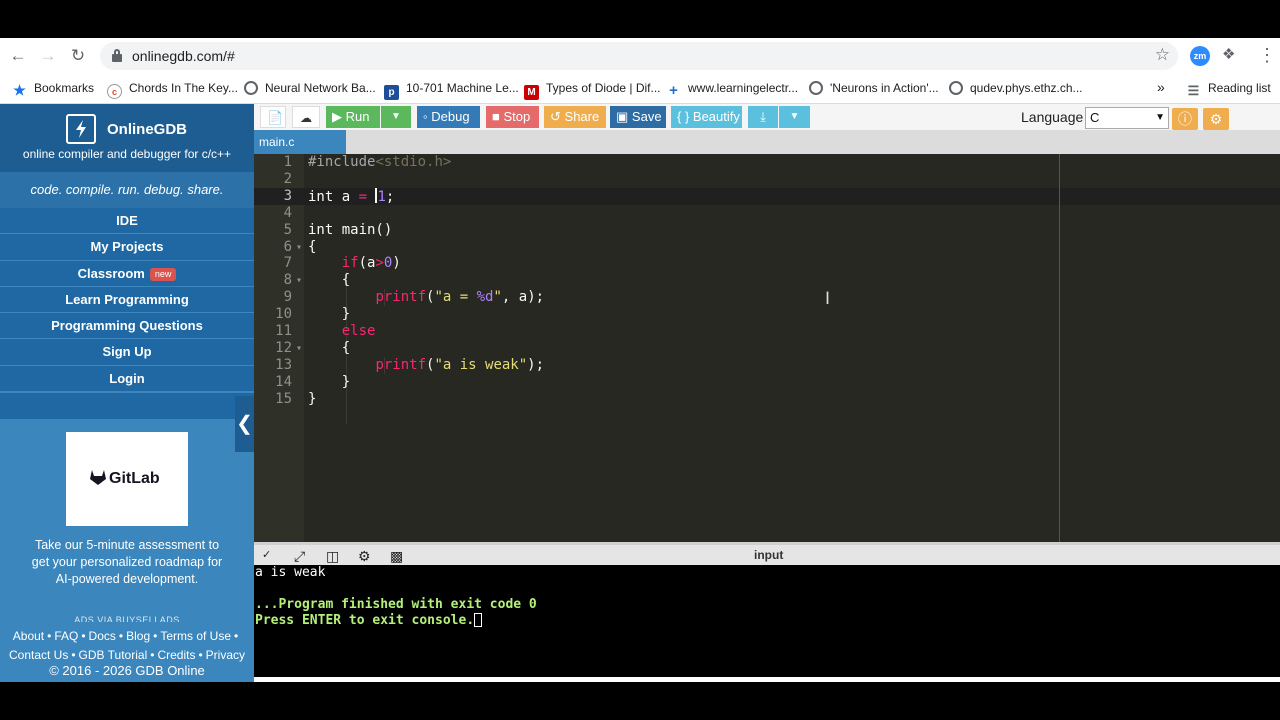 The height and width of the screenshot is (720, 1280). I want to click on download-options-dropdown: ▼, so click(794, 117).